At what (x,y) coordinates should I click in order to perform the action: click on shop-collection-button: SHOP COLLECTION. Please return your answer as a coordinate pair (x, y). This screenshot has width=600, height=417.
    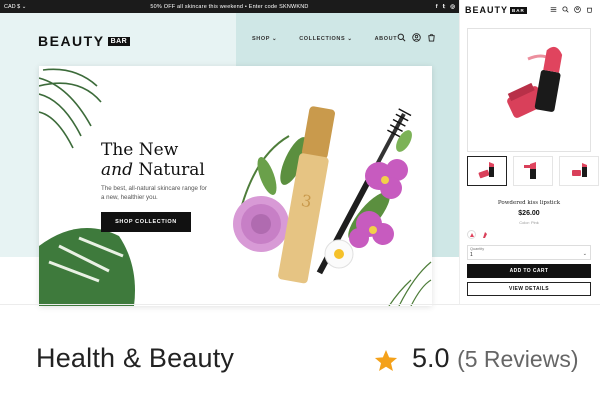
    Looking at the image, I should click on (146, 222).